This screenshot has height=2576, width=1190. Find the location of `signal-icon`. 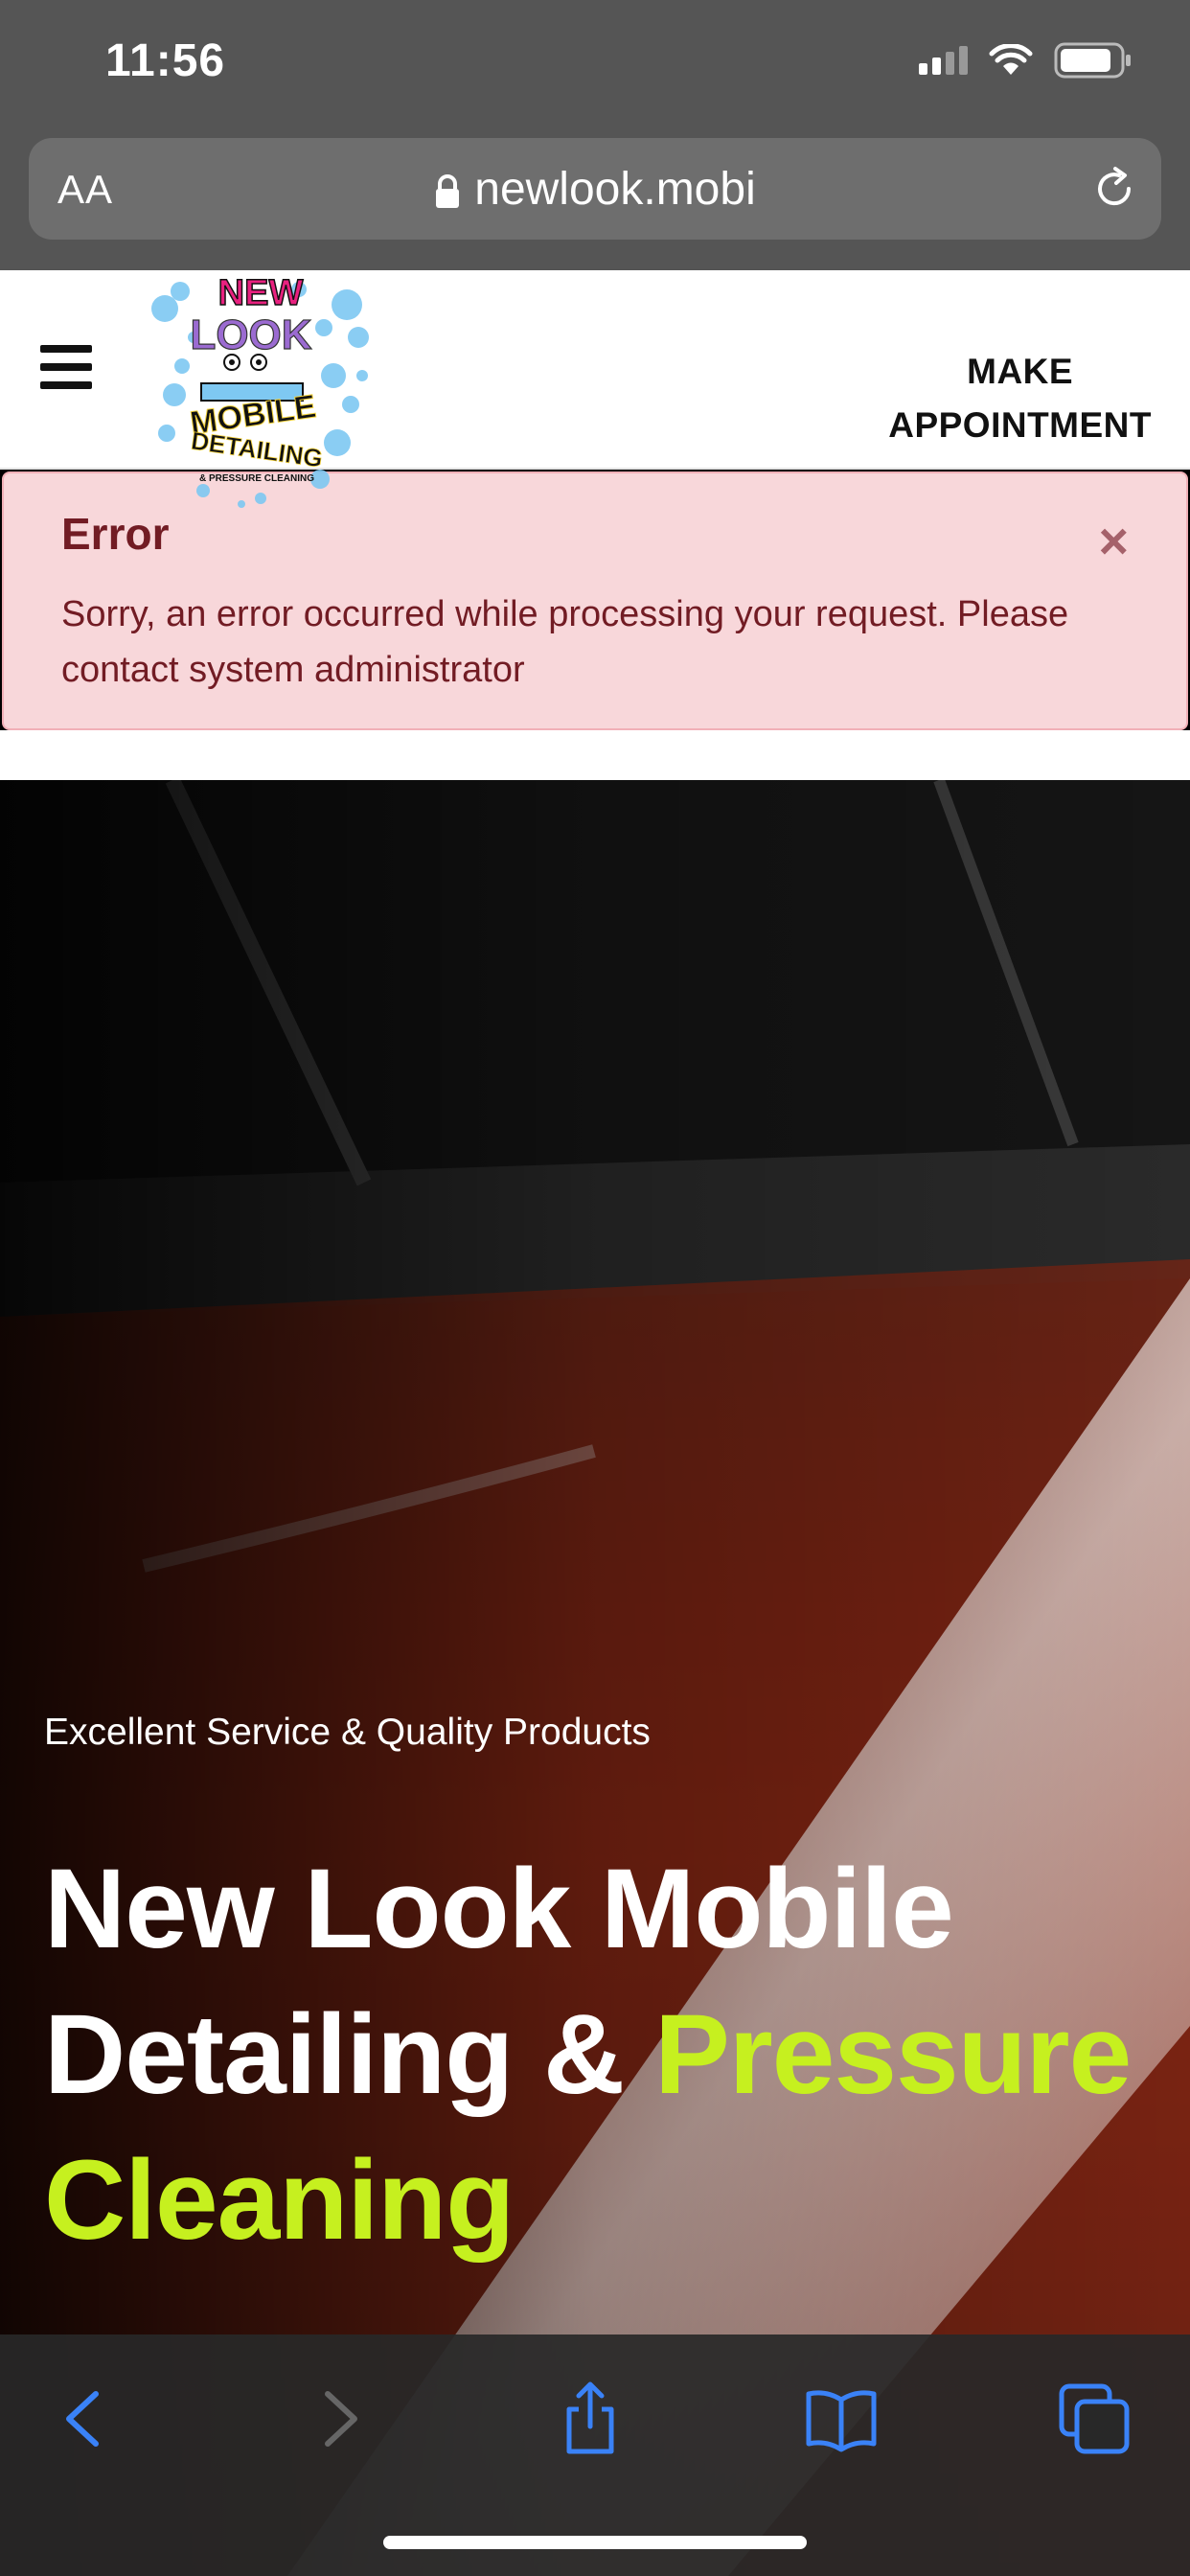

signal-icon is located at coordinates (944, 60).